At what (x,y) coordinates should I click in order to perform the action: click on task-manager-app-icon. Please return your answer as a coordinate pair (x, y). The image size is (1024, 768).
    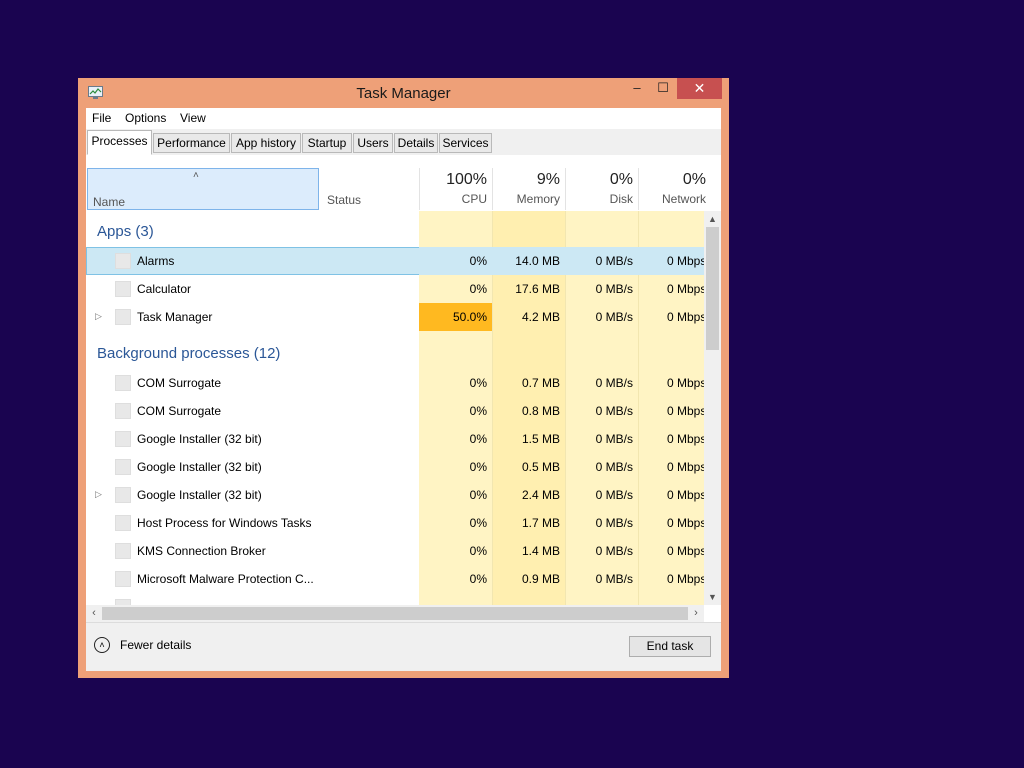
    Looking at the image, I should click on (123, 317).